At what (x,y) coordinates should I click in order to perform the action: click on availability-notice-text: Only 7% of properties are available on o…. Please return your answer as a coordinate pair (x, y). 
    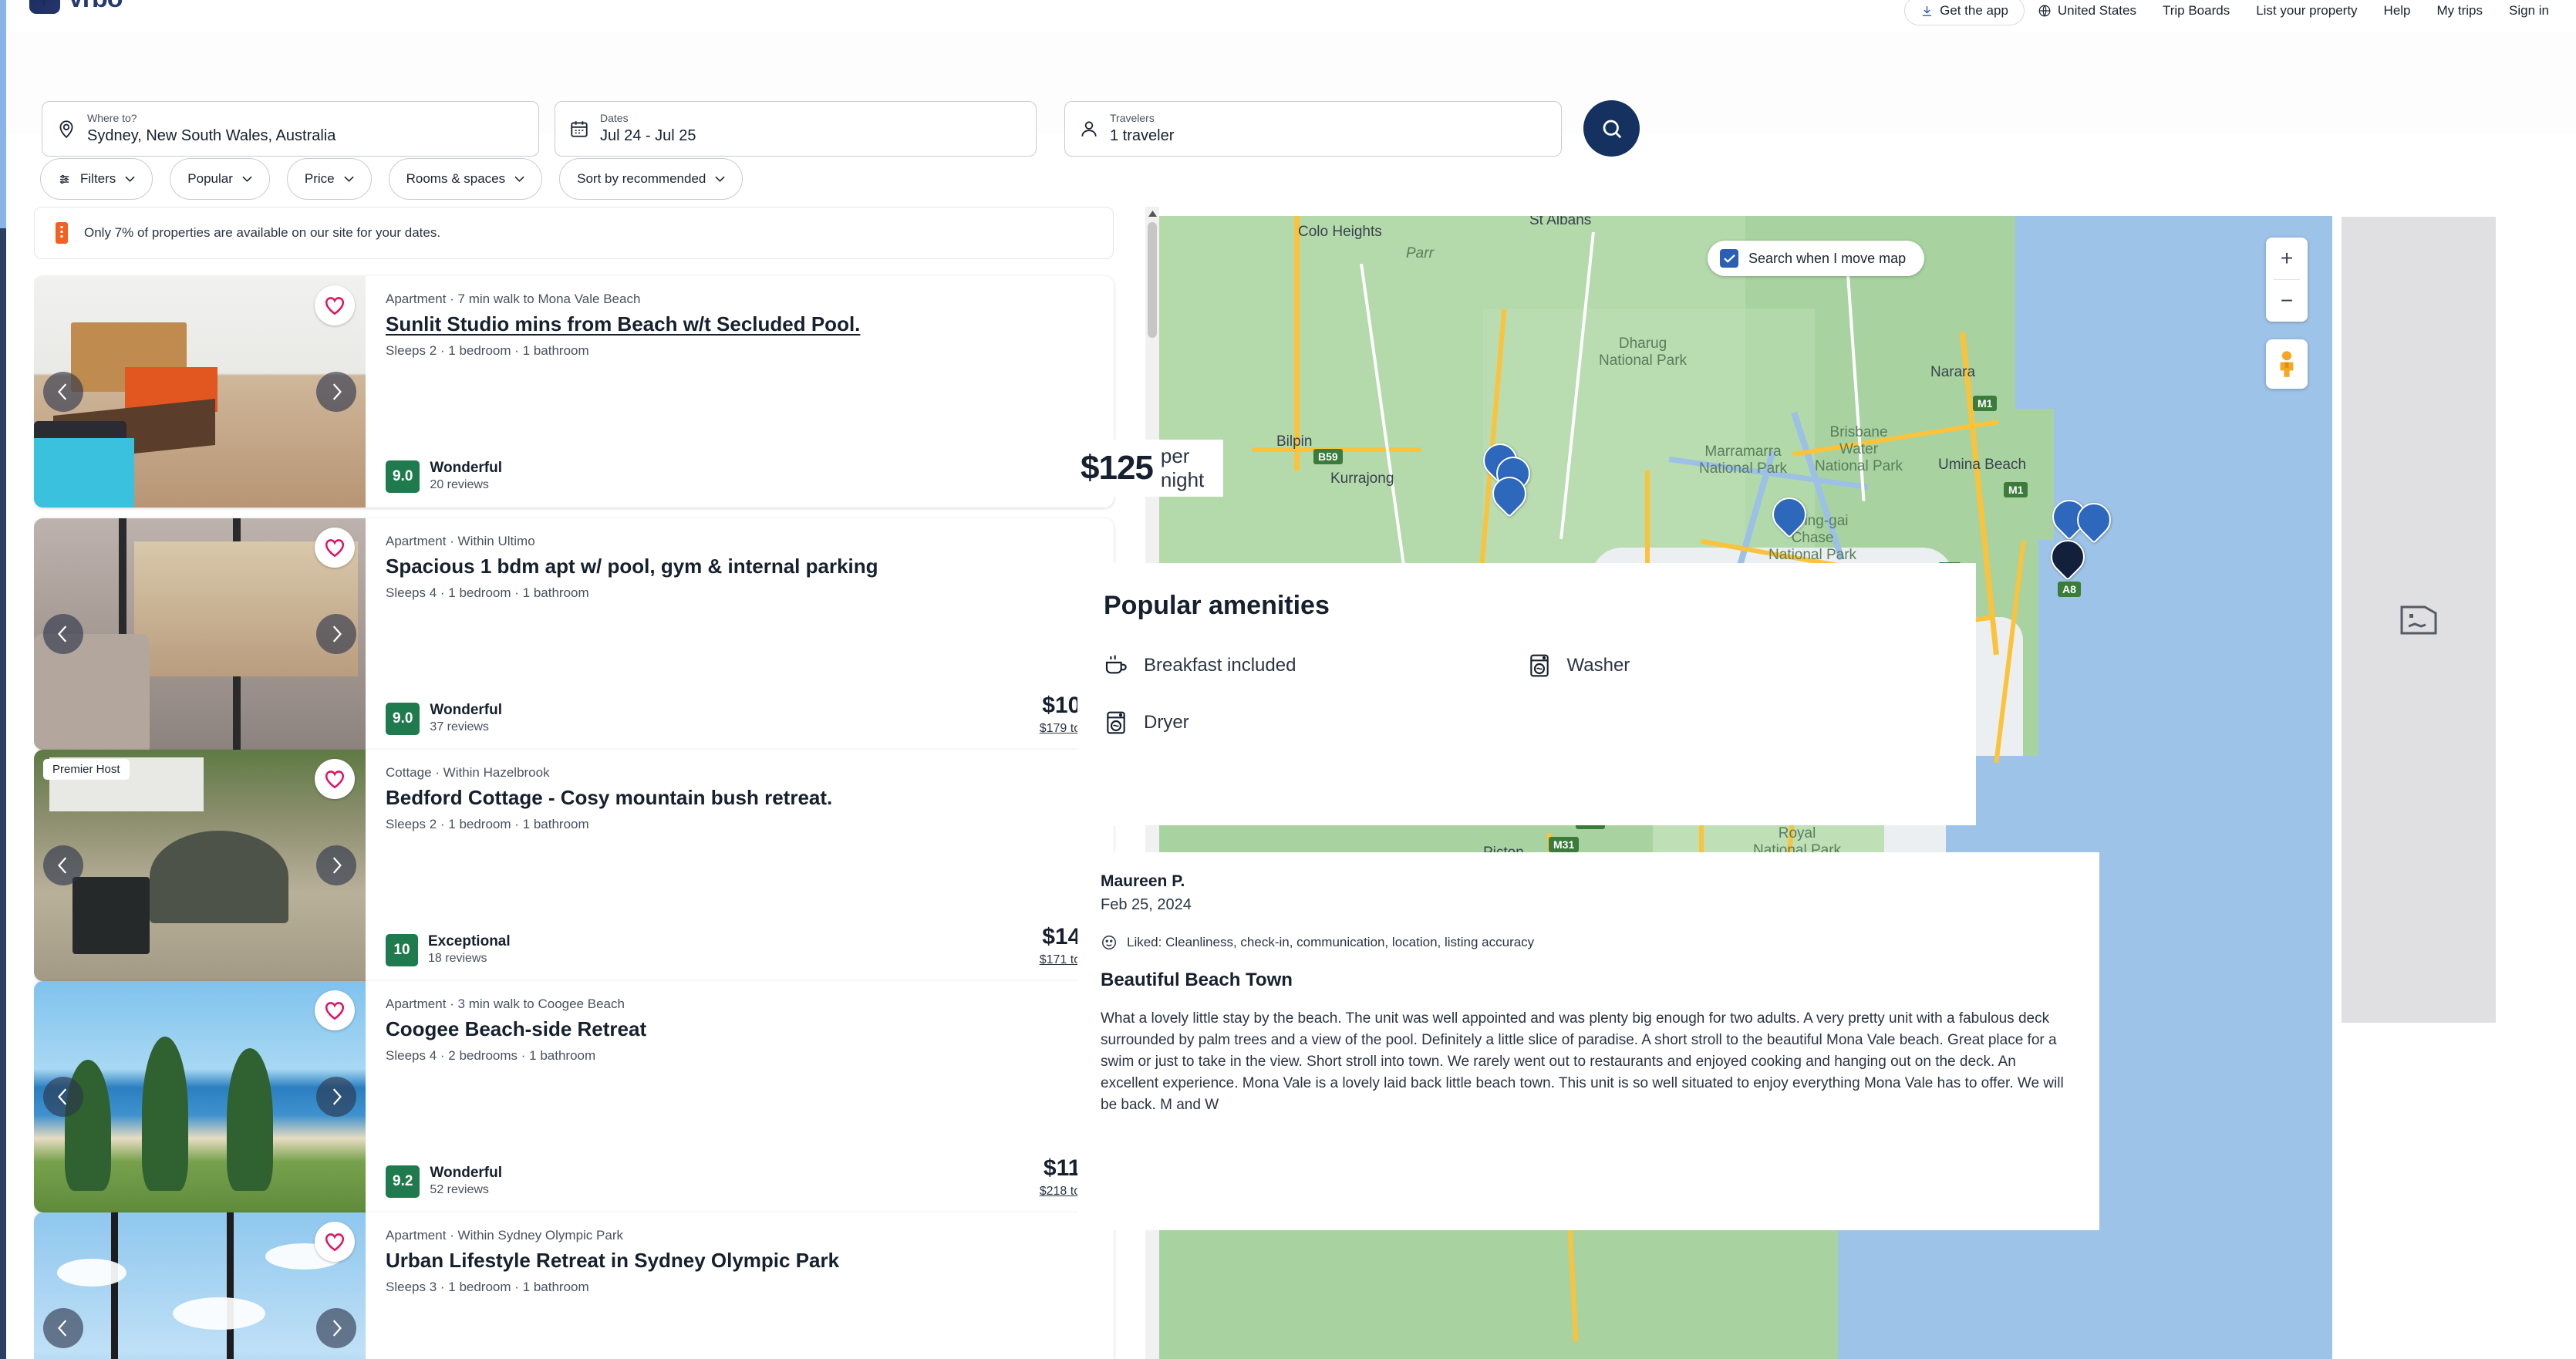
    Looking at the image, I should click on (262, 232).